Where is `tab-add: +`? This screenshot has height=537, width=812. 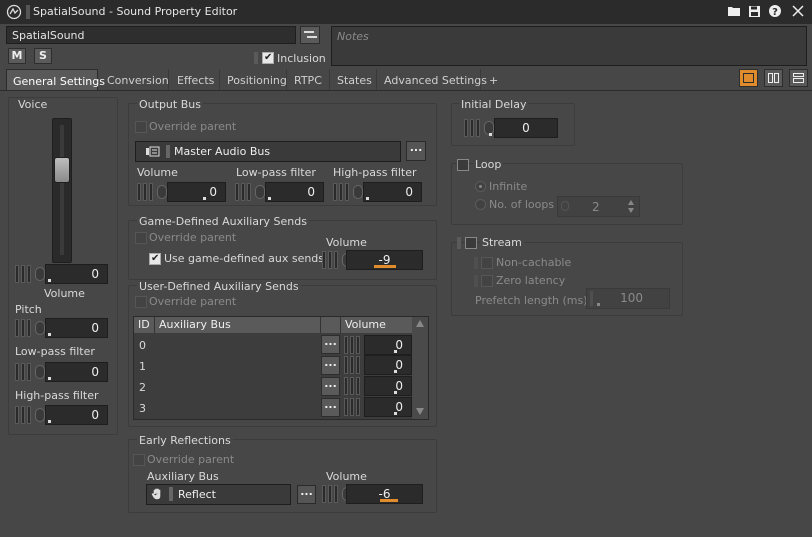 tab-add: + is located at coordinates (494, 79).